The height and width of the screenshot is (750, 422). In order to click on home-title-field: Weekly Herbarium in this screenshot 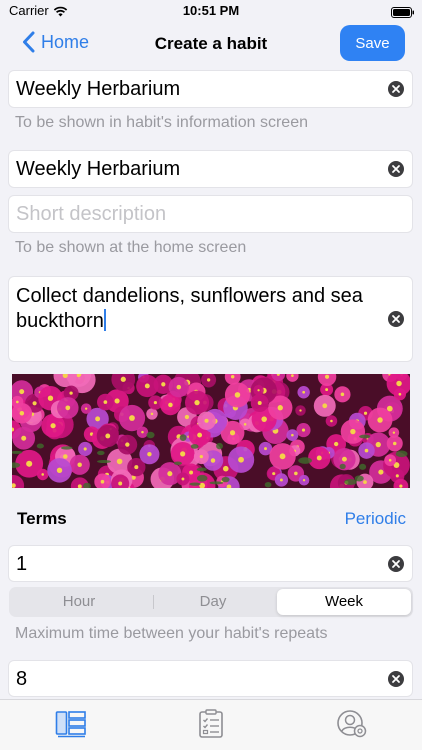, I will do `click(210, 169)`.